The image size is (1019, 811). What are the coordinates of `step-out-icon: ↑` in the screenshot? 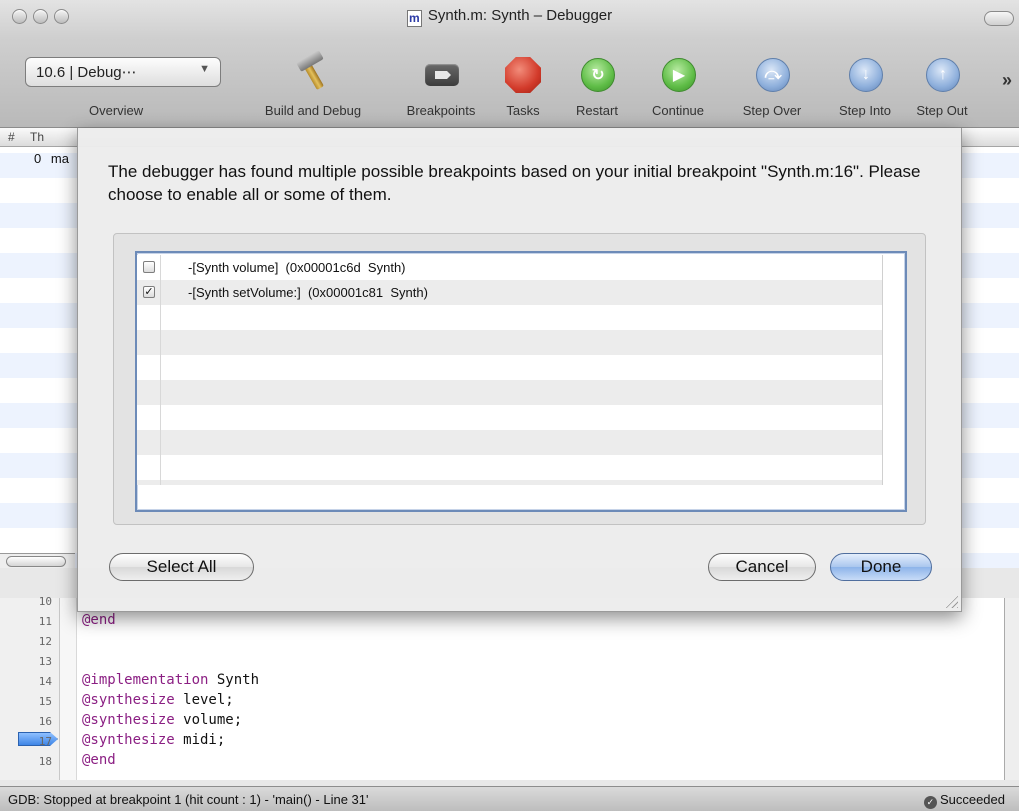 It's located at (943, 75).